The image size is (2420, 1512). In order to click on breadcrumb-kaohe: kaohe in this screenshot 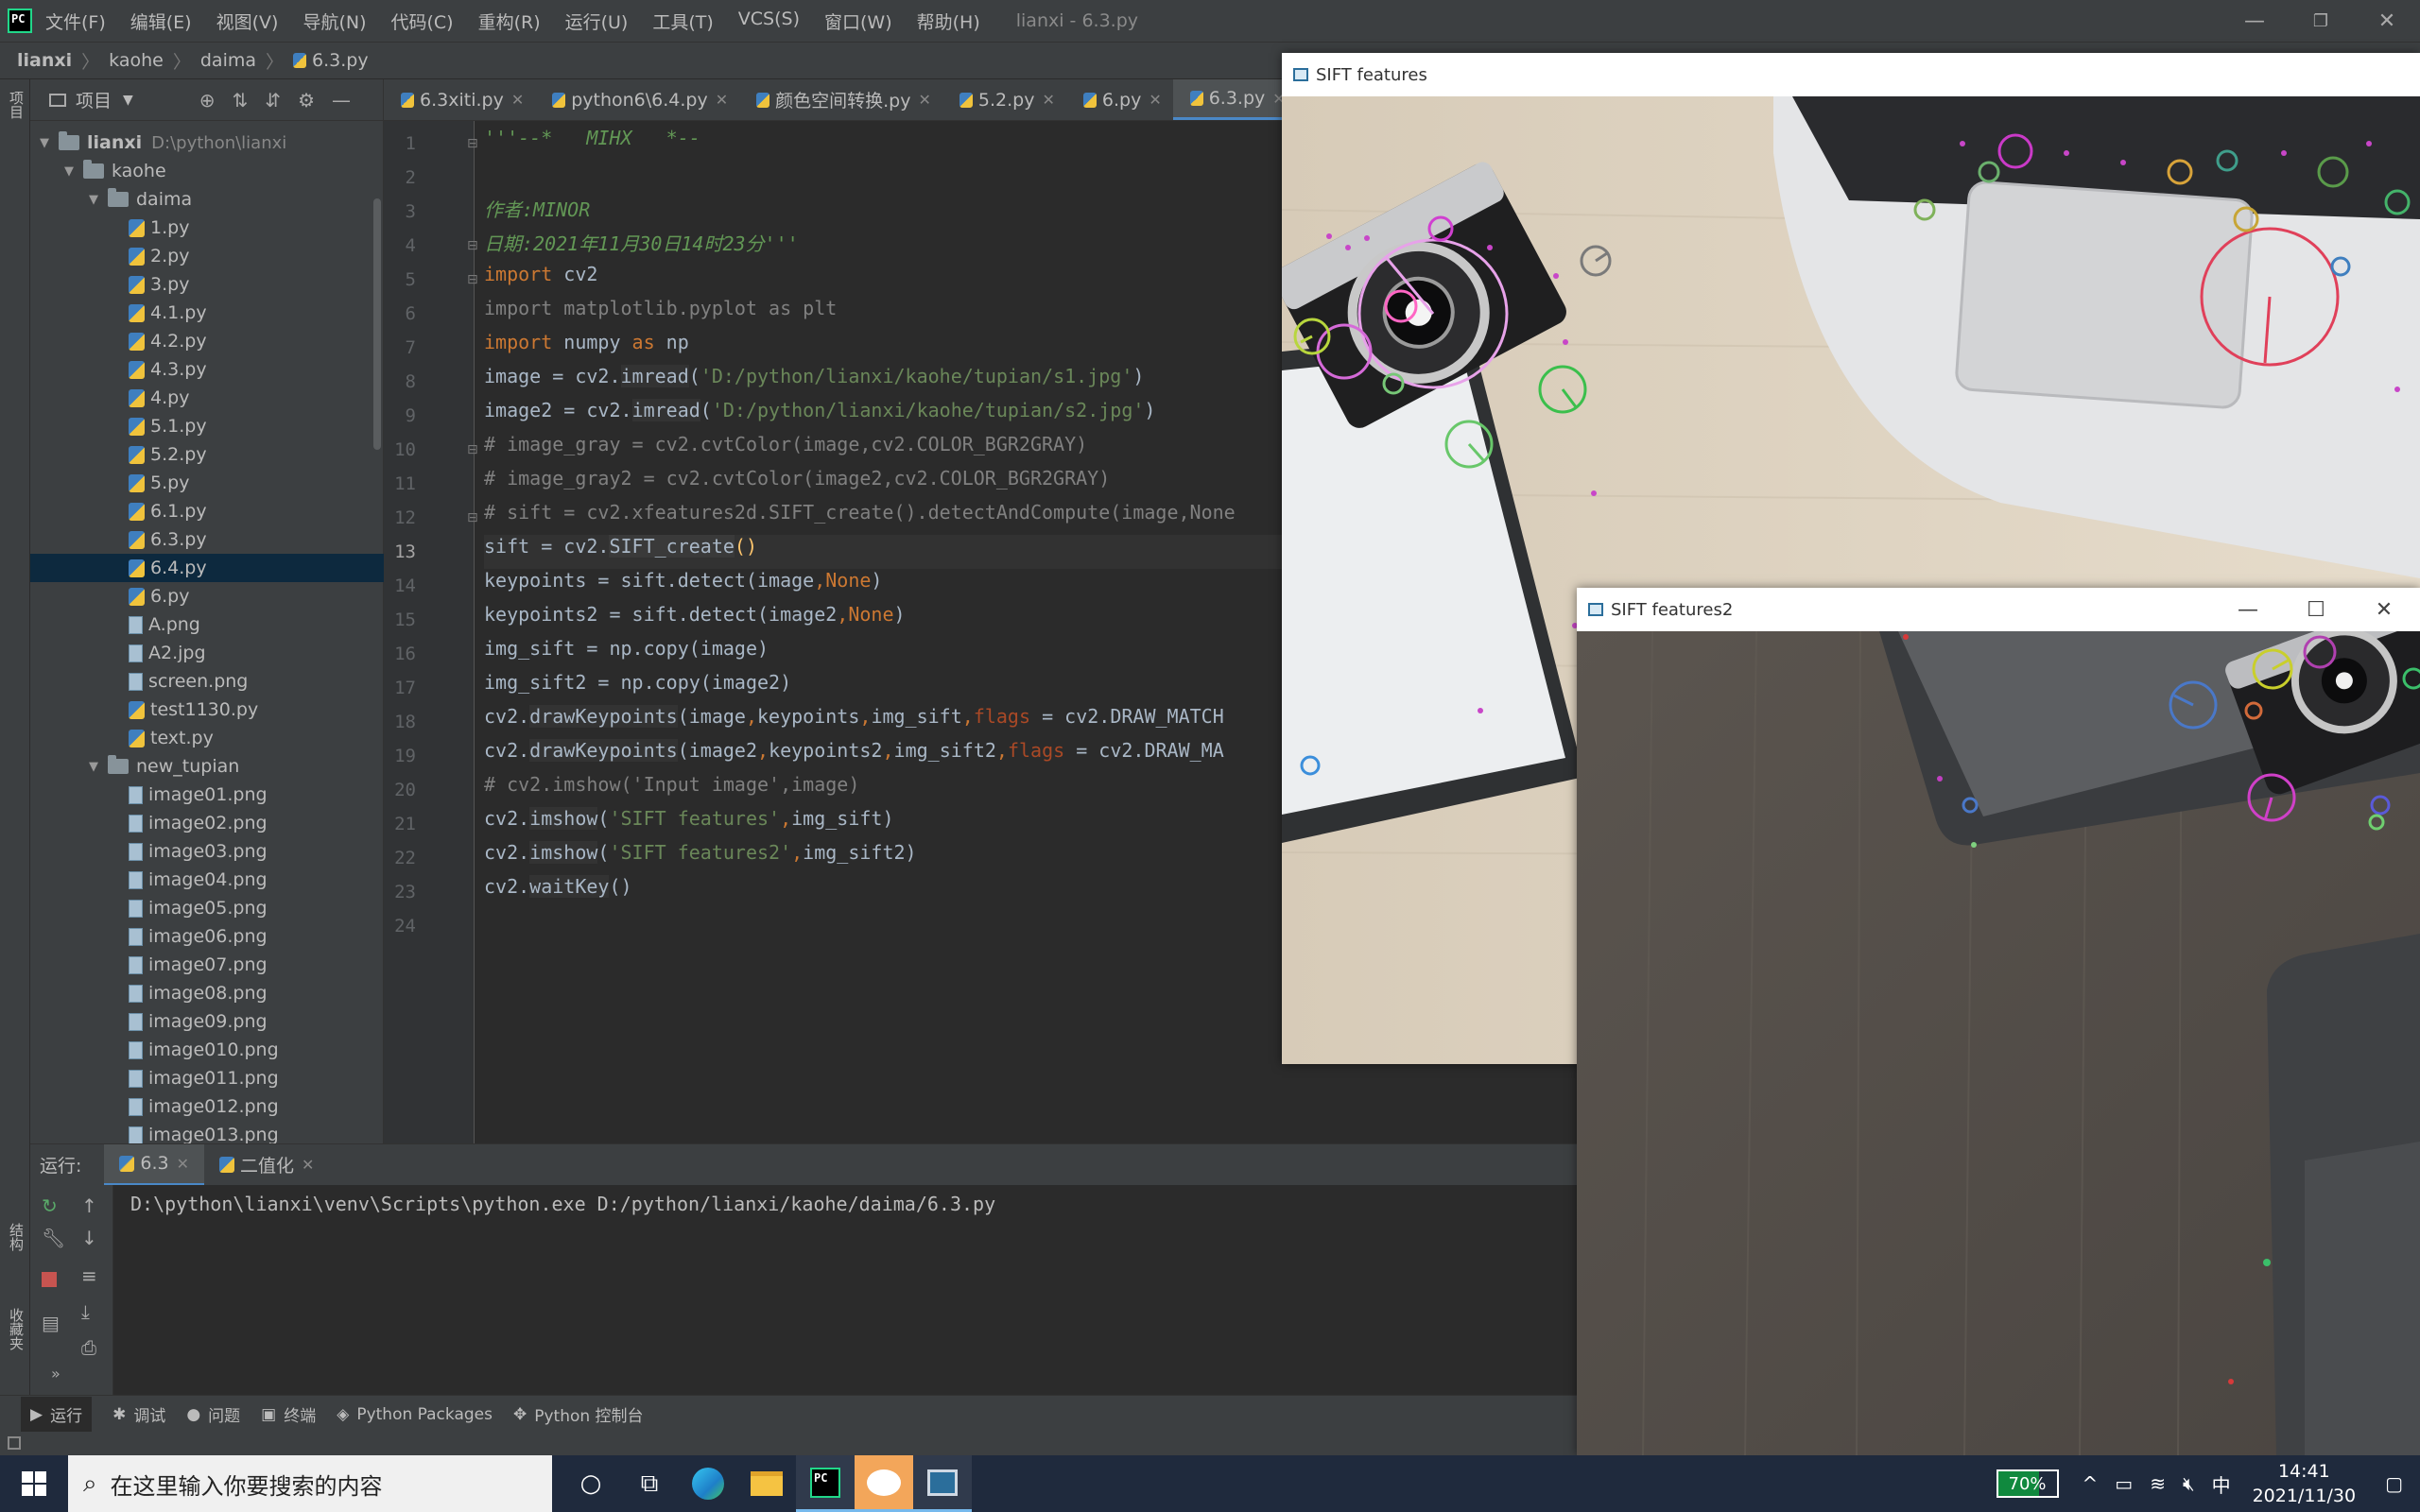, I will do `click(137, 60)`.